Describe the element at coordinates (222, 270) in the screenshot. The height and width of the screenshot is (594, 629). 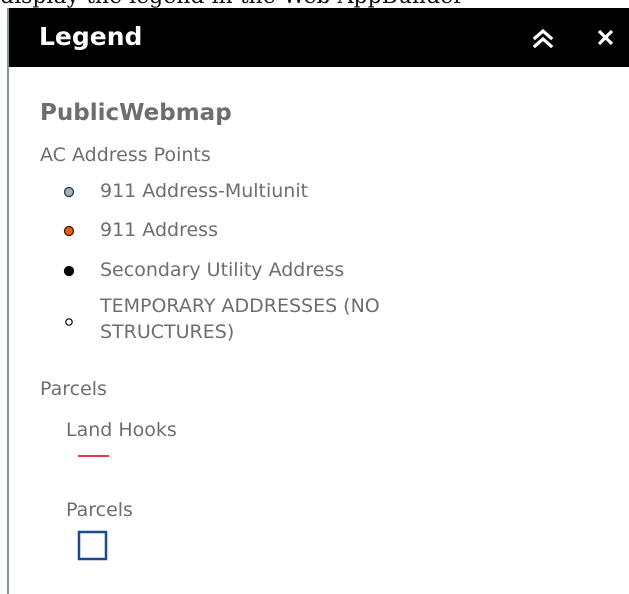
I see `legend-item-label: Secondary Utility Address` at that location.